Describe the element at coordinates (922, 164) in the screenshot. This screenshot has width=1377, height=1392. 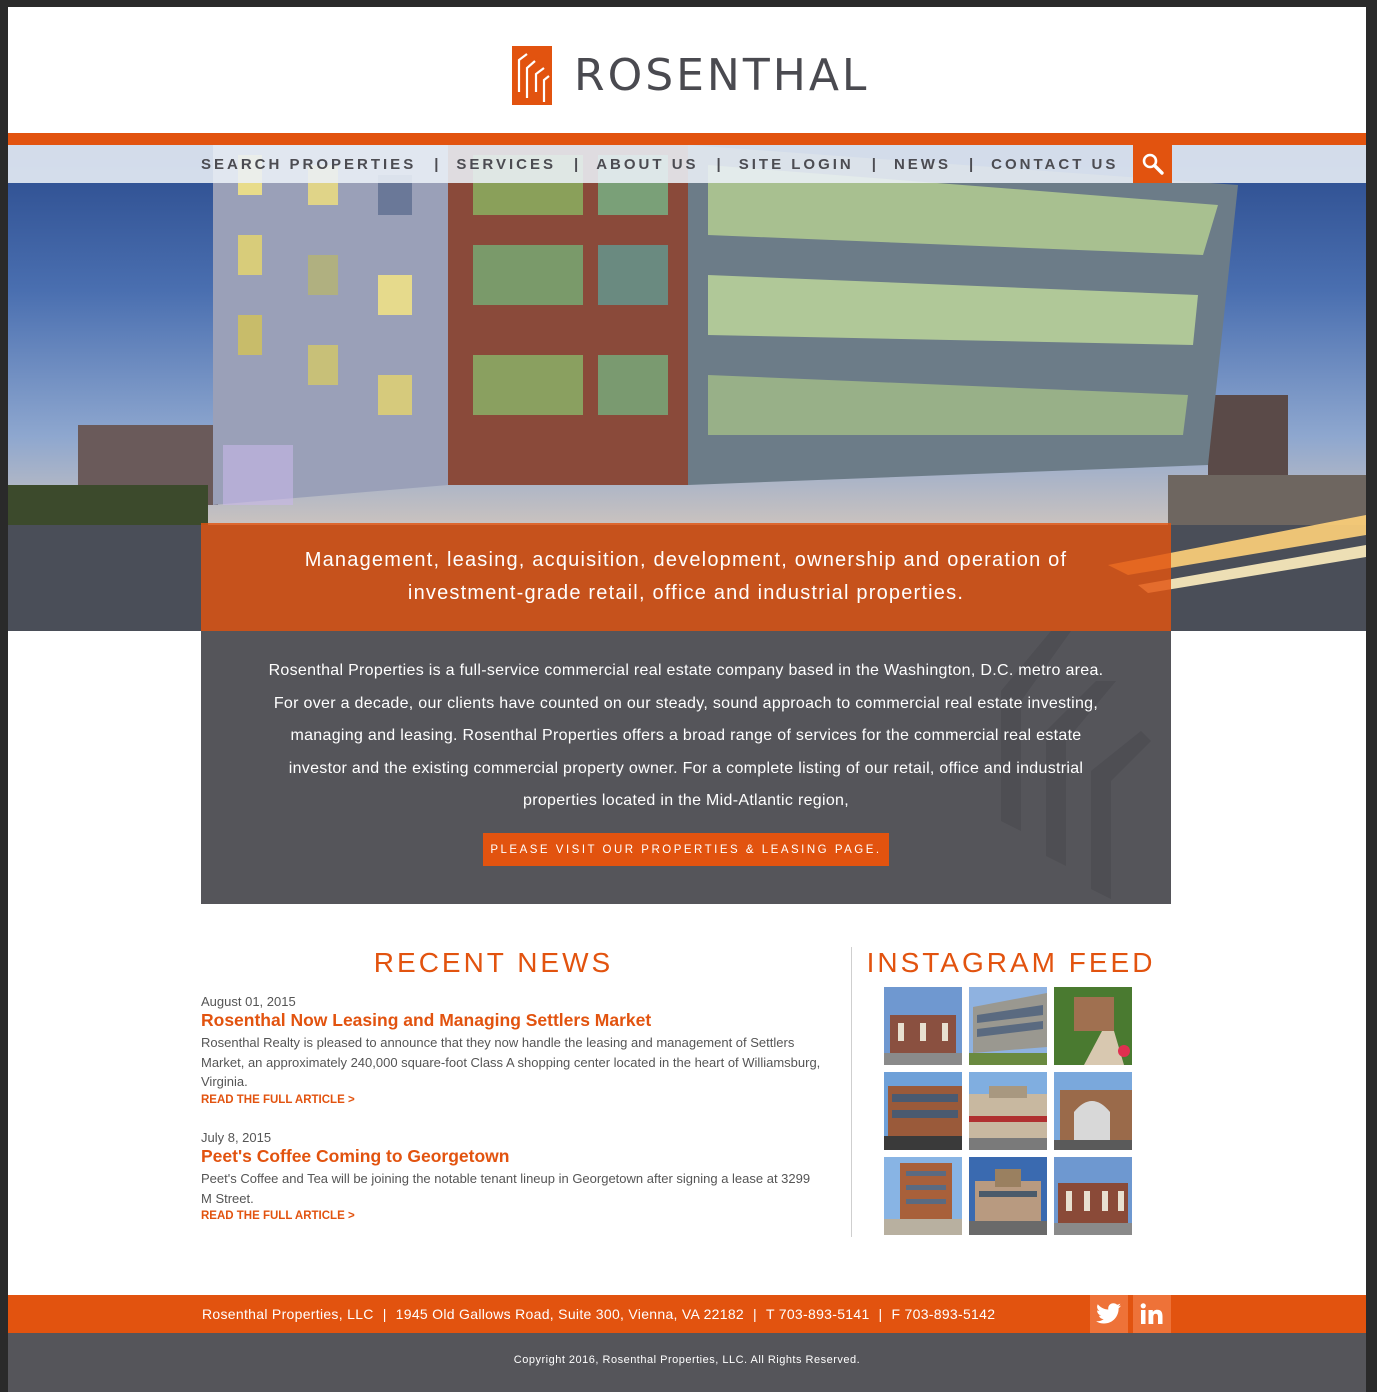
I see `nav-news: NEWS` at that location.